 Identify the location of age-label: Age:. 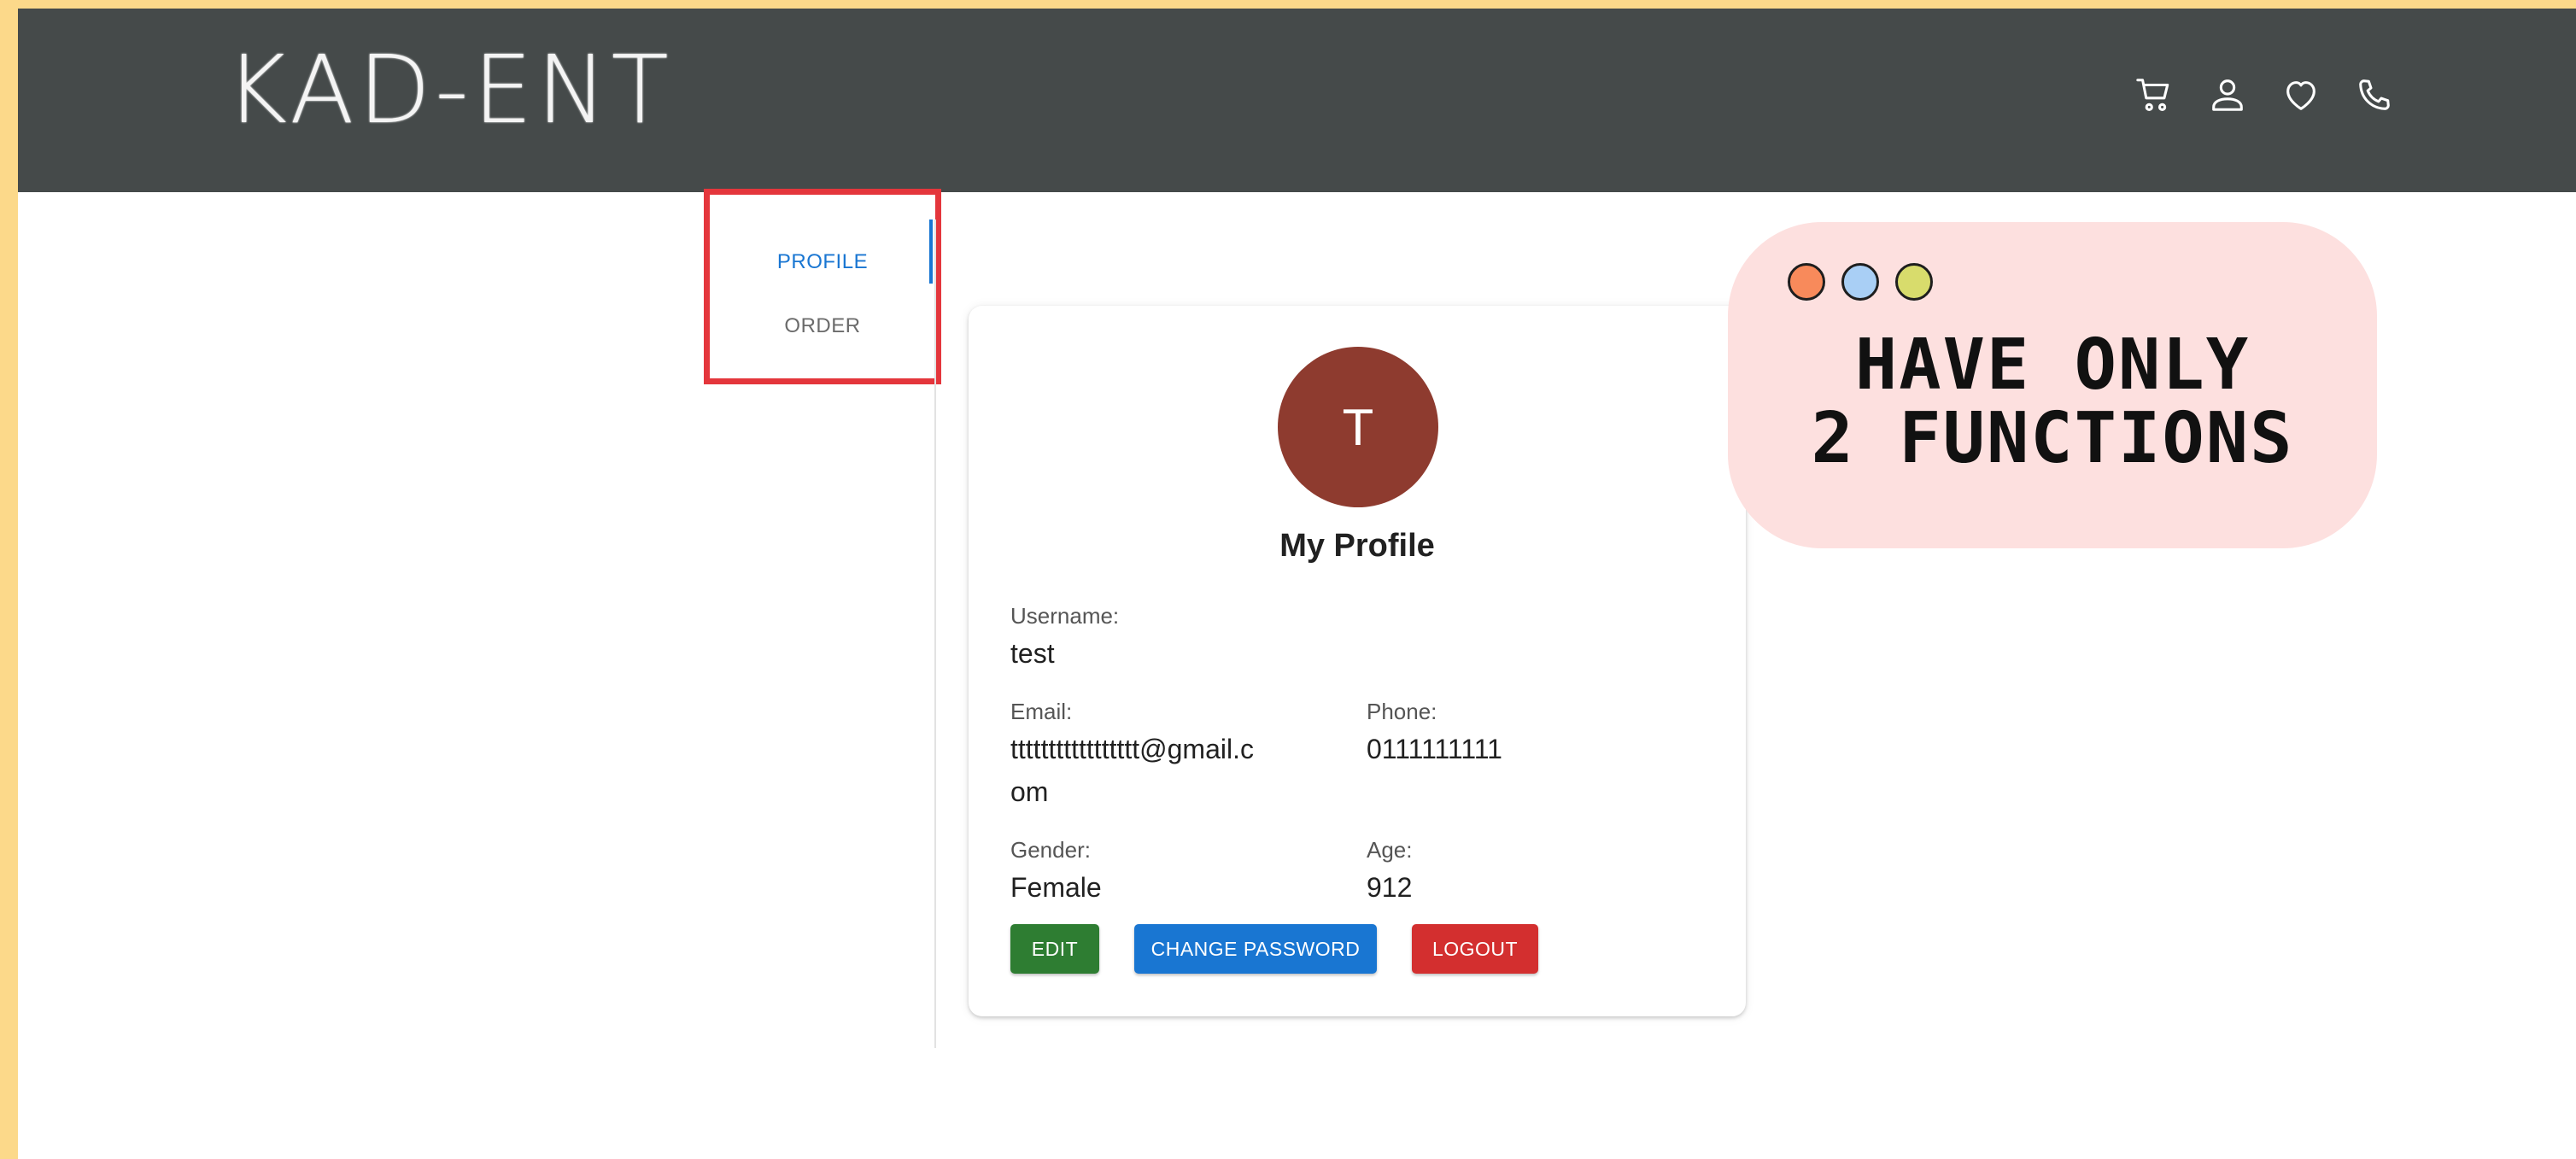
(1390, 850).